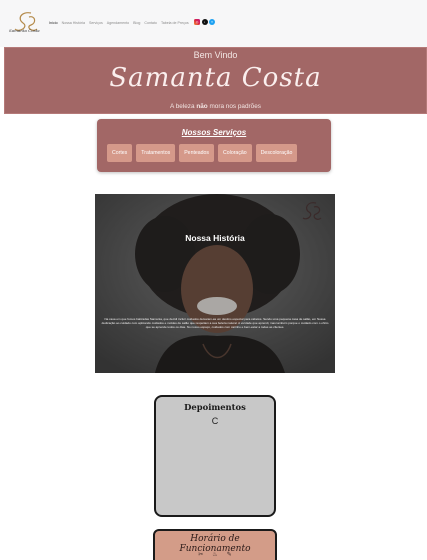 The width and height of the screenshot is (427, 560). I want to click on service-cortes-button: Cortes, so click(120, 153).